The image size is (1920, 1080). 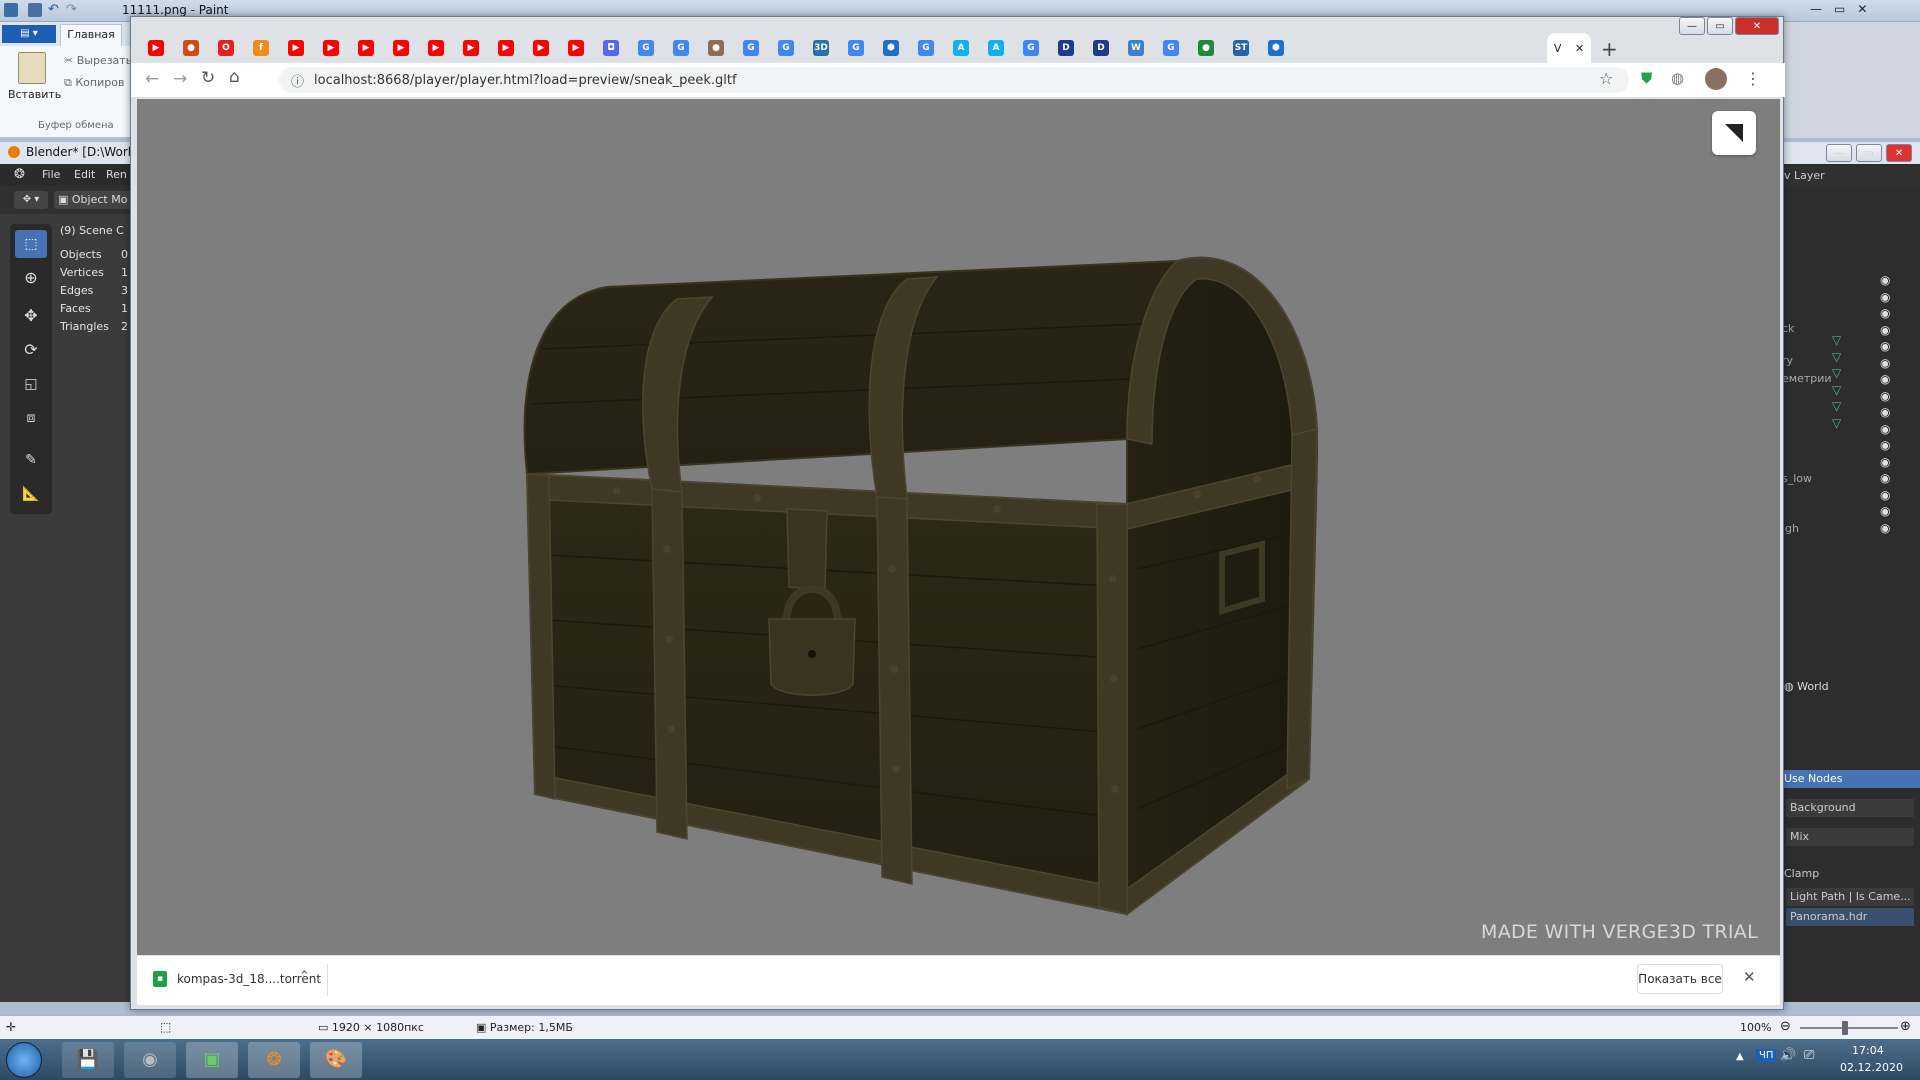 What do you see at coordinates (51, 174) in the screenshot?
I see `menu-file: File` at bounding box center [51, 174].